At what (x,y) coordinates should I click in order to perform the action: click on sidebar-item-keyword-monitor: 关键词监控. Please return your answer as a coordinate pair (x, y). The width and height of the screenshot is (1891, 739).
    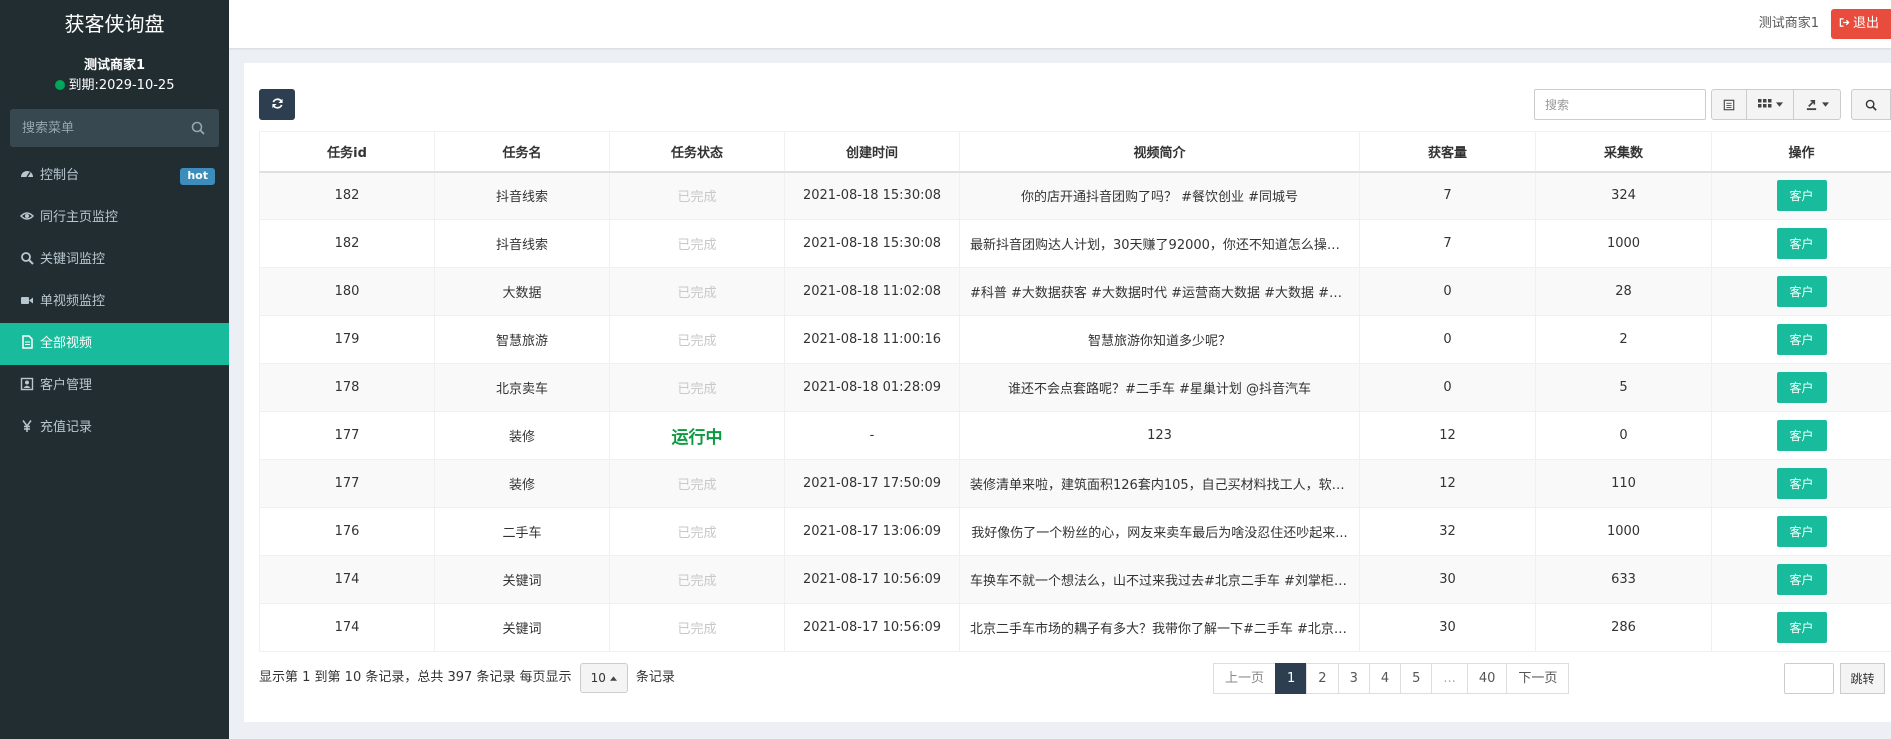
    Looking at the image, I should click on (114, 260).